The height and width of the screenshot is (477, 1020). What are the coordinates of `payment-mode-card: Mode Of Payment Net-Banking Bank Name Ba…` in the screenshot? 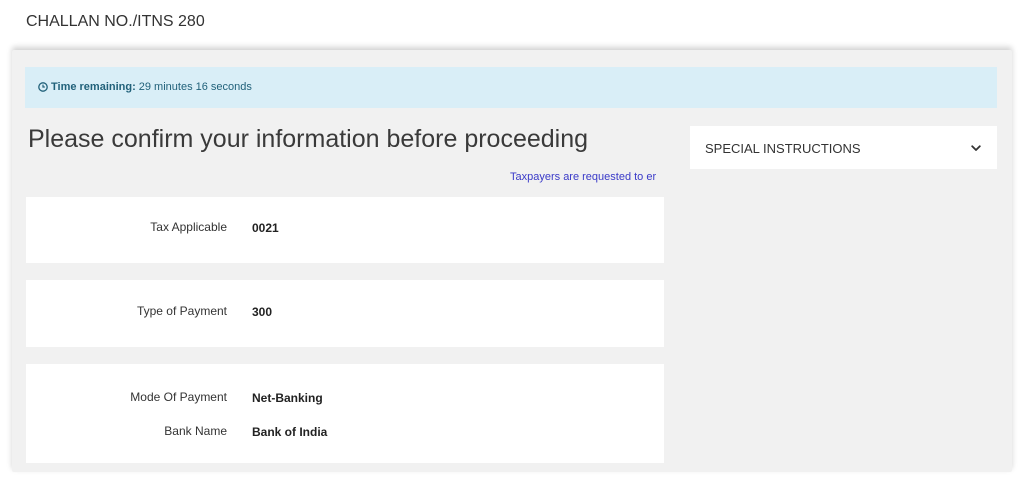 It's located at (345, 413).